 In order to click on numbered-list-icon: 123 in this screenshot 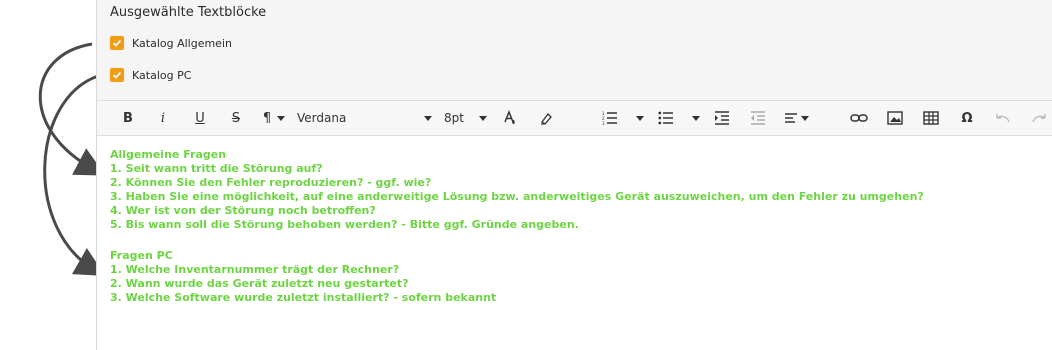, I will do `click(610, 118)`.